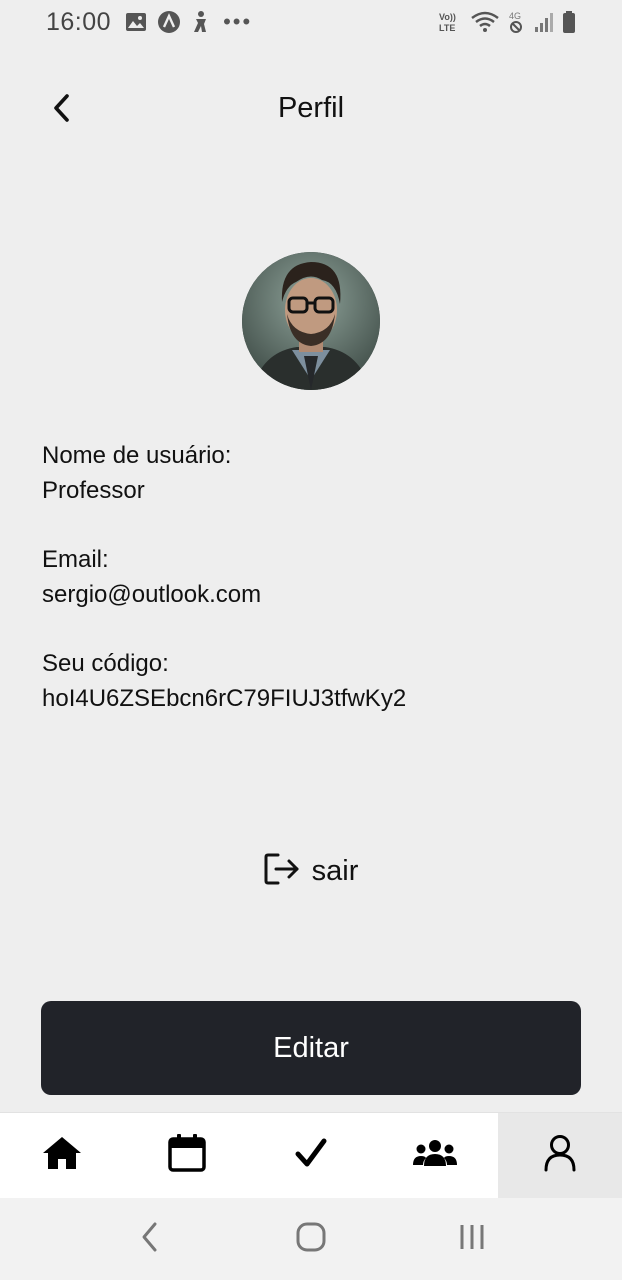 The image size is (622, 1280). What do you see at coordinates (311, 22) in the screenshot?
I see `status-bar: 16:00 ••• Vo)) LTE 4G` at bounding box center [311, 22].